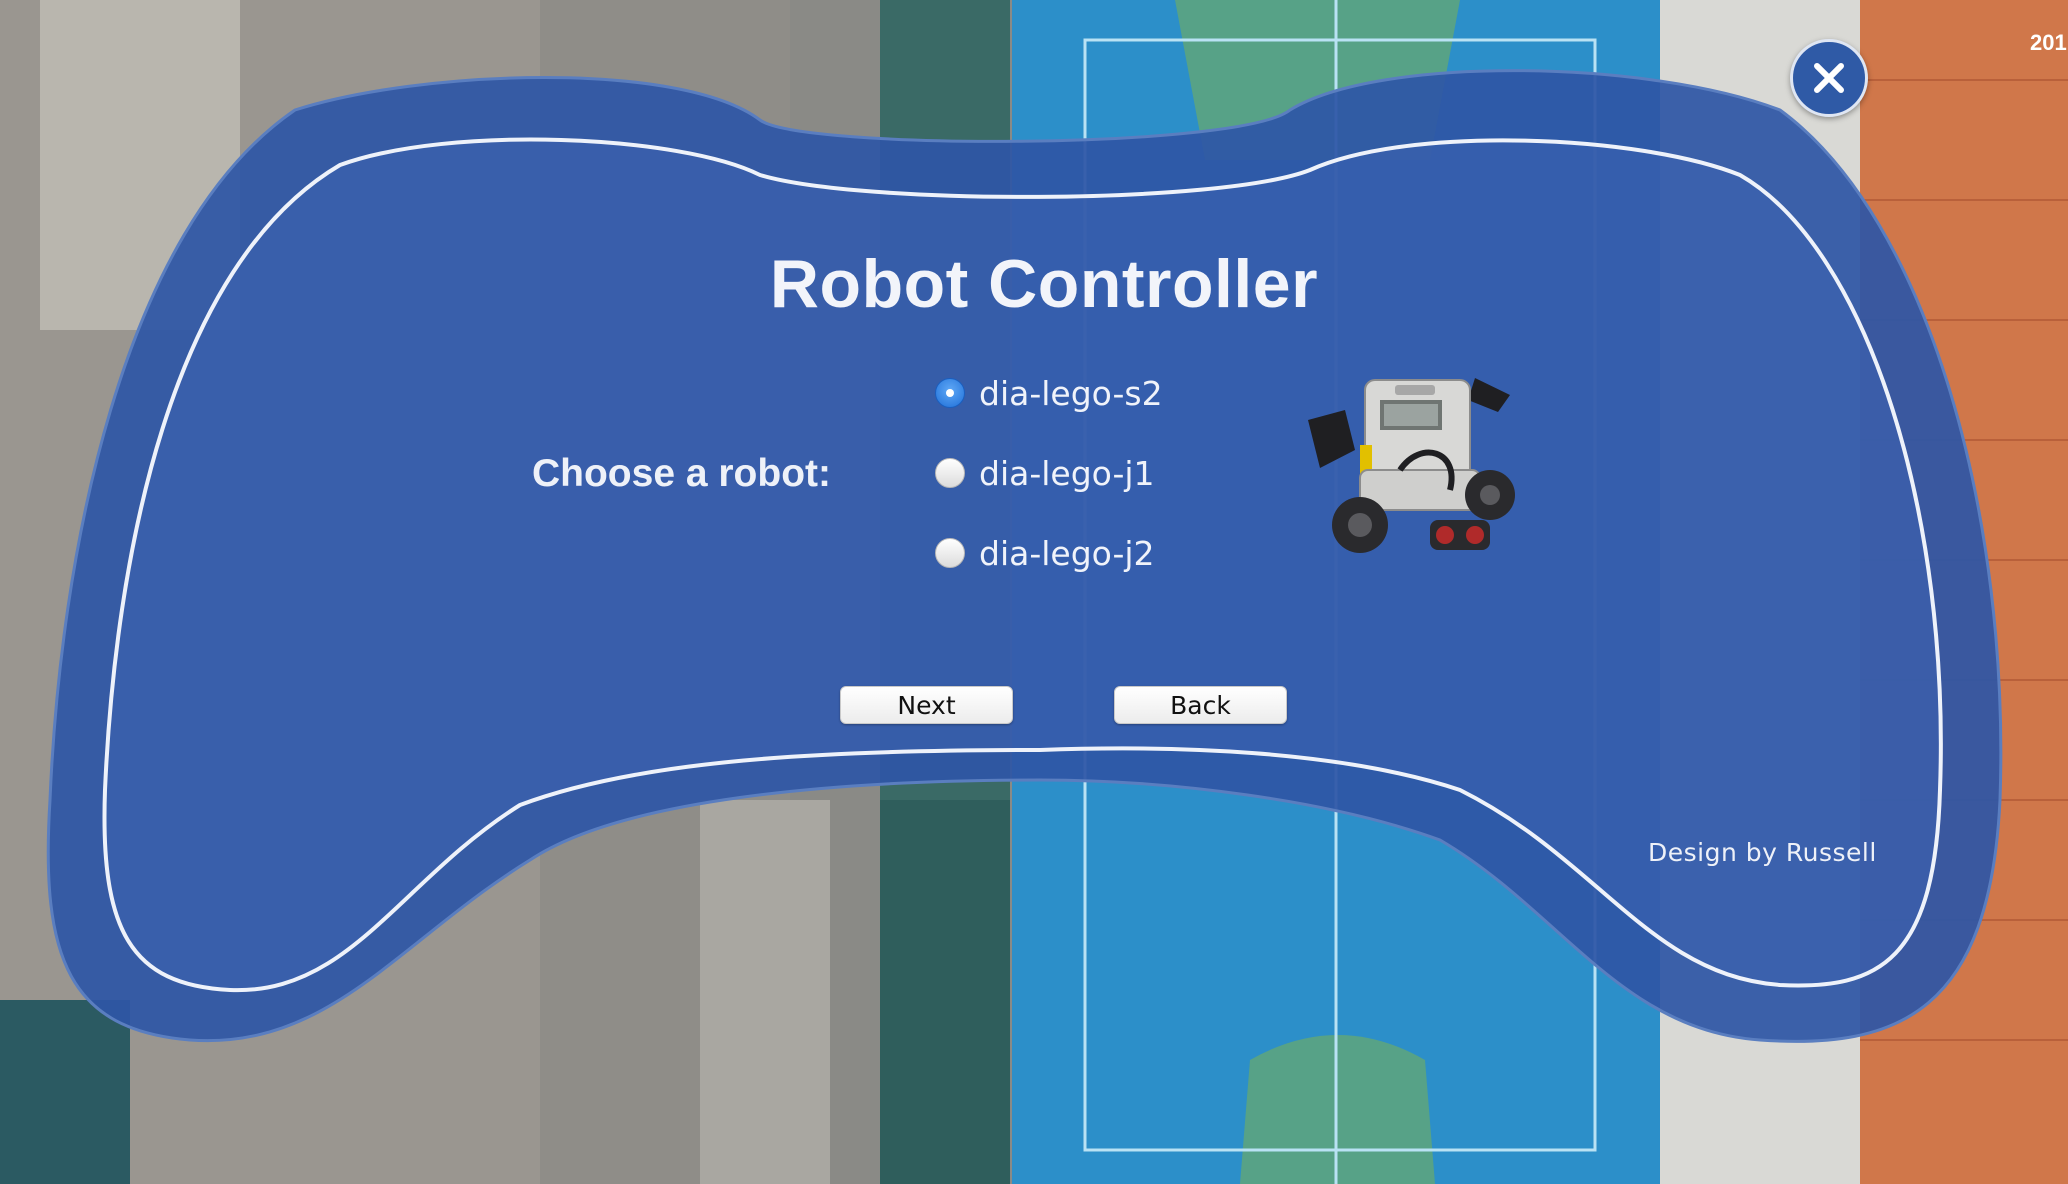  I want to click on close-button, so click(1829, 78).